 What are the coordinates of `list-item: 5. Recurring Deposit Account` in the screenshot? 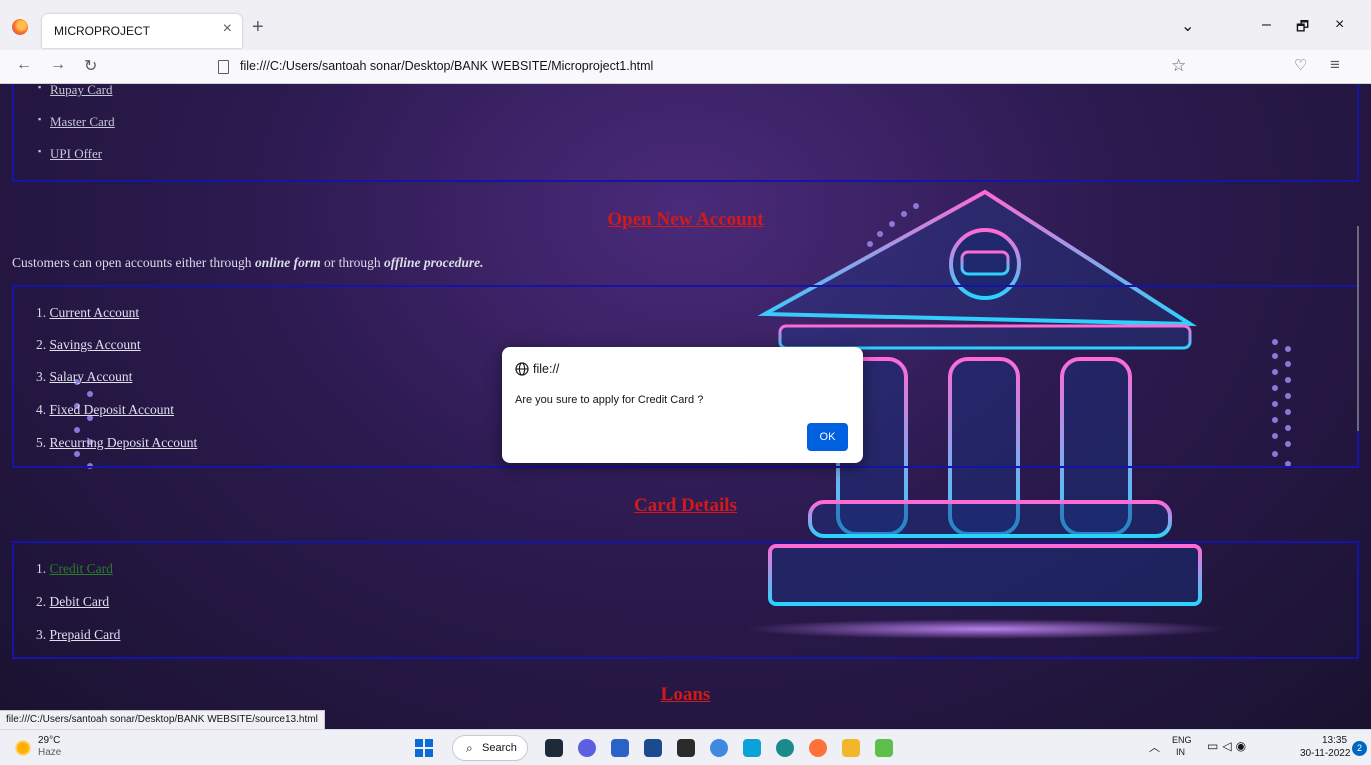 It's located at (117, 442).